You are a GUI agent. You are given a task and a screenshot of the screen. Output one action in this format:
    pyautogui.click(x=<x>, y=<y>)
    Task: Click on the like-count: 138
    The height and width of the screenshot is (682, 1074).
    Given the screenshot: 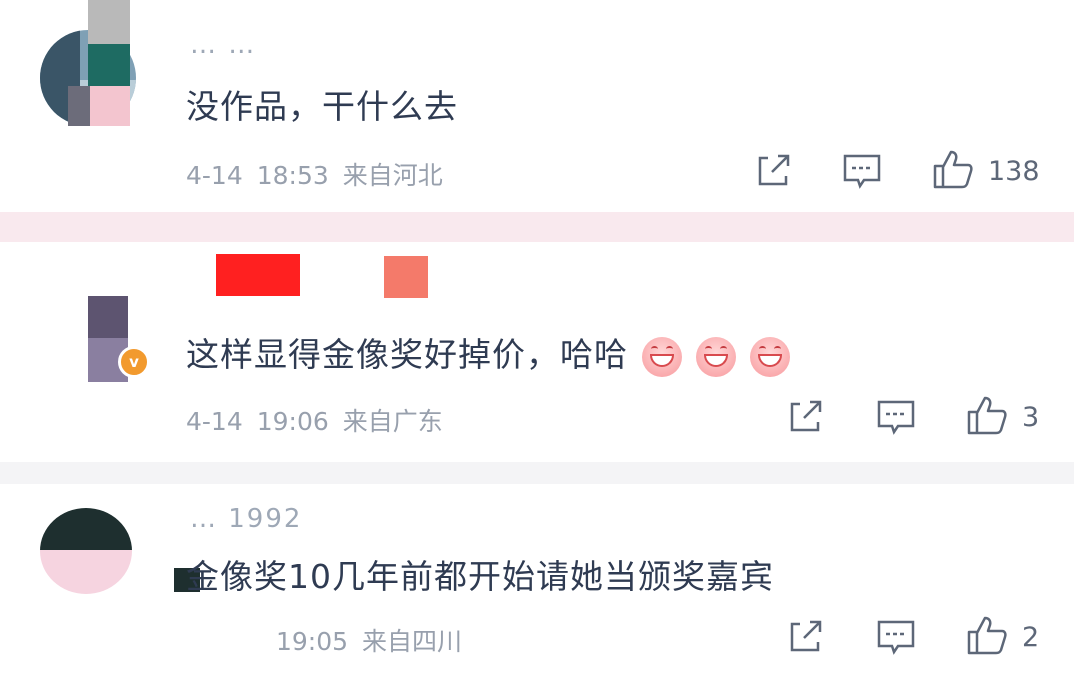 What is the action you would take?
    pyautogui.click(x=1014, y=171)
    